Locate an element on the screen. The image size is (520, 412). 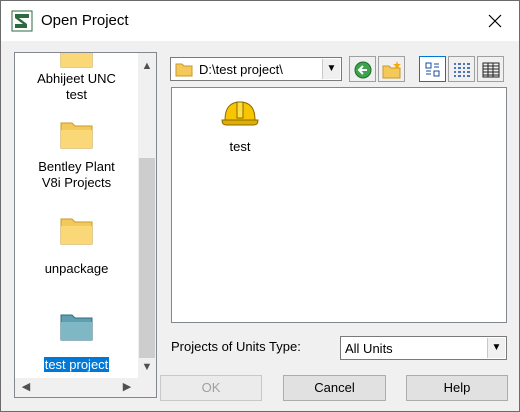
folder-label: V8i Projects is located at coordinates (76, 182).